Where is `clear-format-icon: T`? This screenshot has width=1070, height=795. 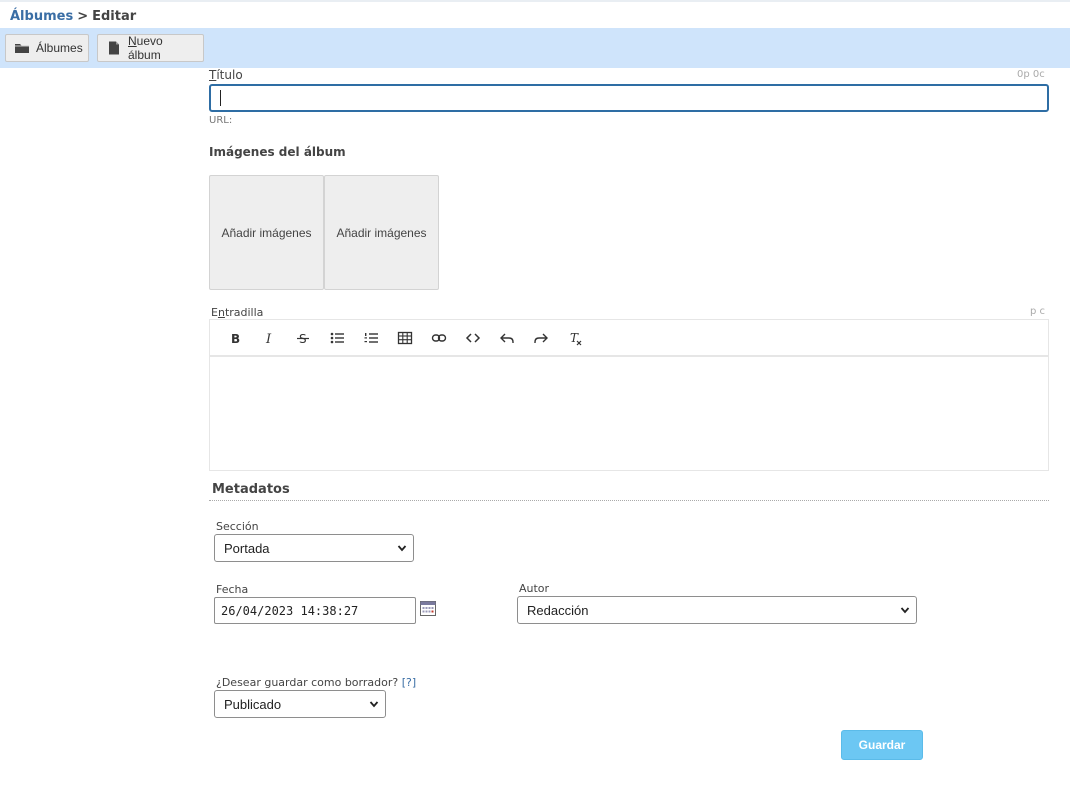 clear-format-icon: T is located at coordinates (575, 338).